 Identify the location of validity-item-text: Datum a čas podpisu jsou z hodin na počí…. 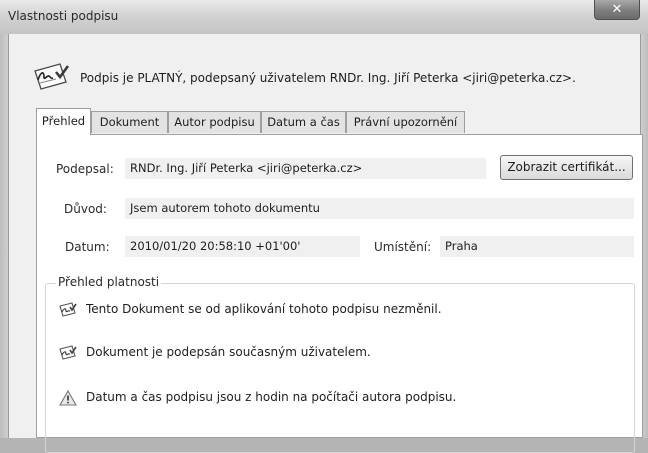
(271, 397).